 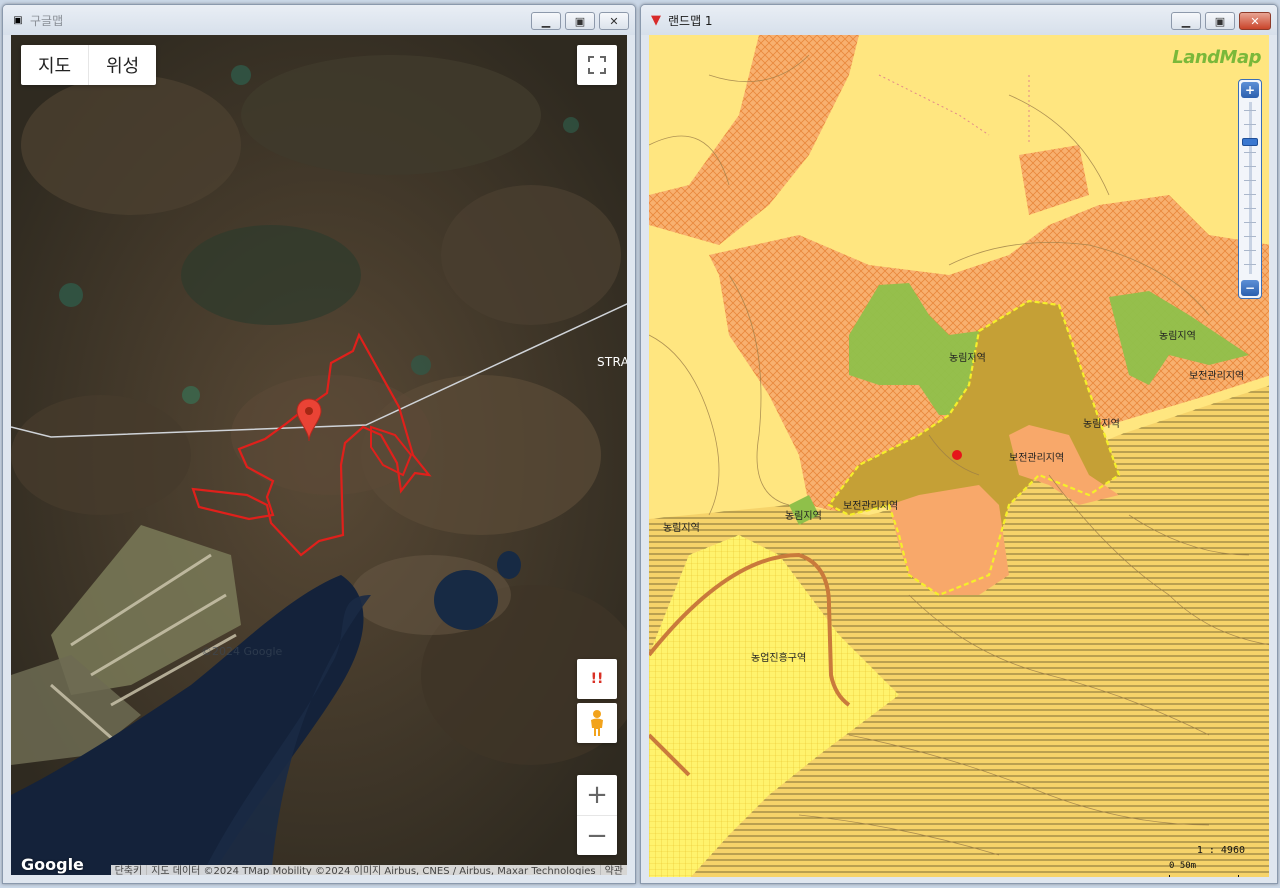 What do you see at coordinates (128, 870) in the screenshot?
I see `shortcuts-link: 단축키` at bounding box center [128, 870].